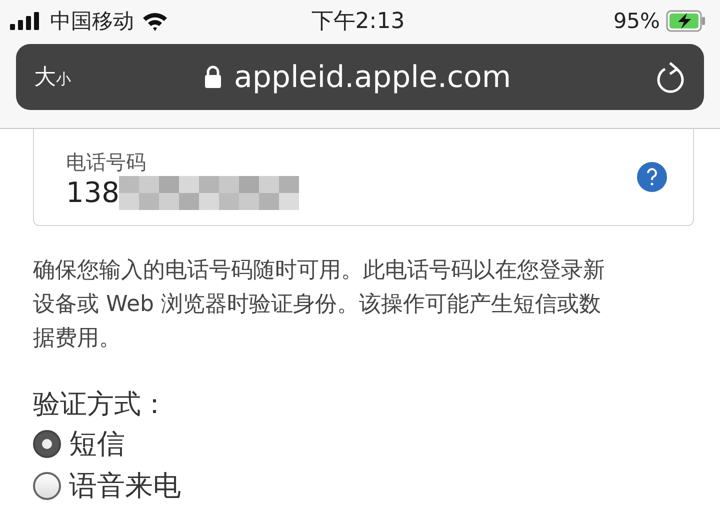 Image resolution: width=720 pixels, height=532 pixels. I want to click on battery-percent: 95%, so click(636, 21).